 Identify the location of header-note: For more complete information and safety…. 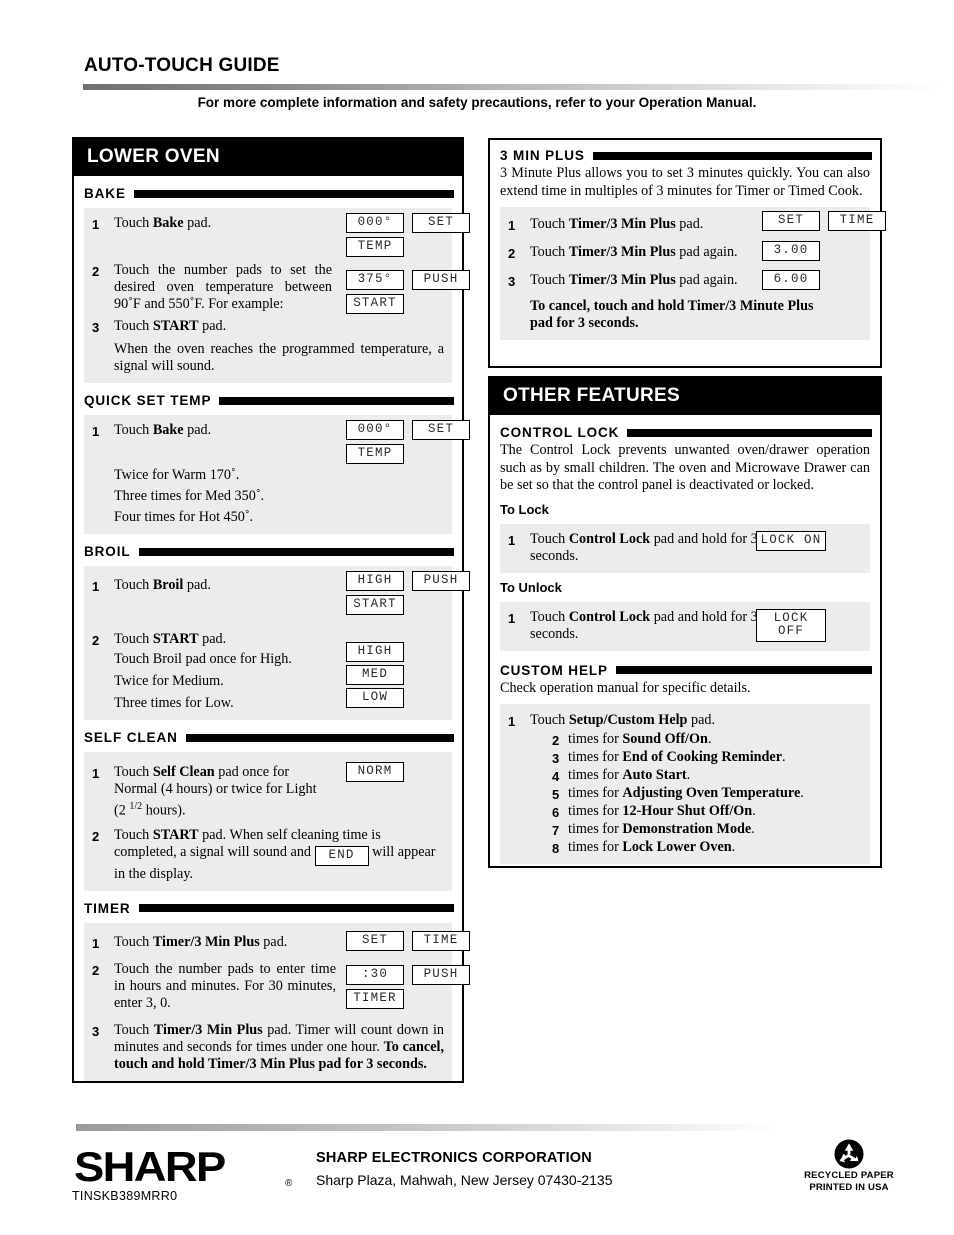
(477, 102).